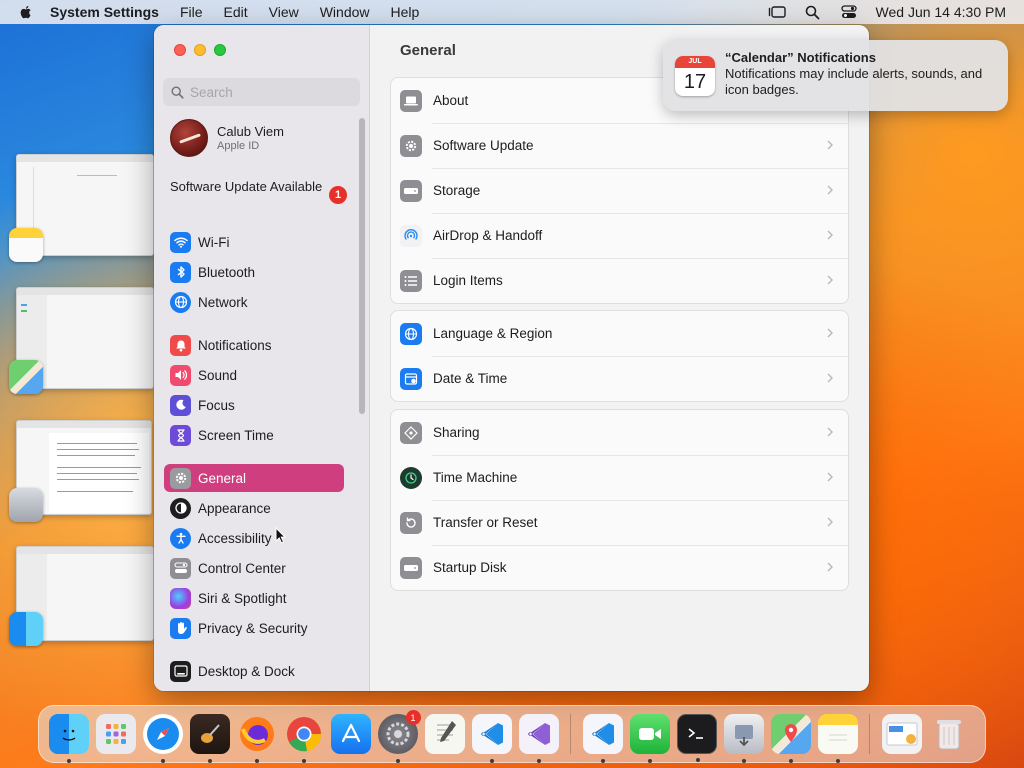 The height and width of the screenshot is (768, 1024). What do you see at coordinates (470, 567) in the screenshot?
I see `row-label: Startup Disk` at bounding box center [470, 567].